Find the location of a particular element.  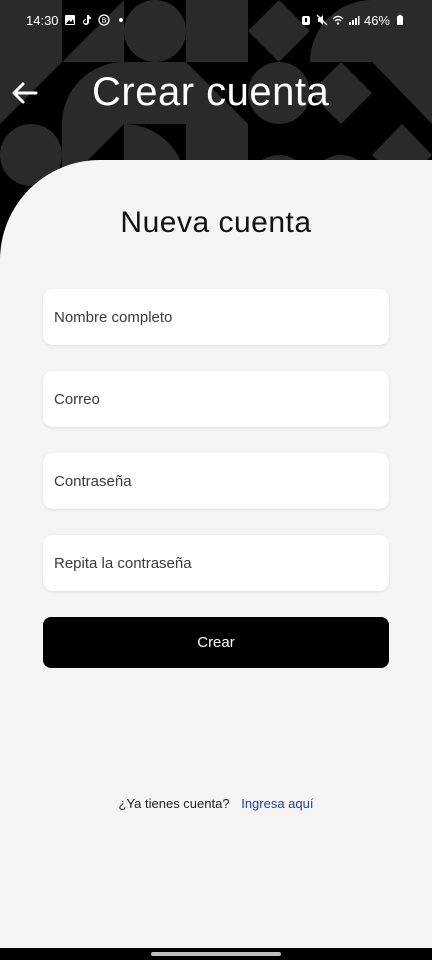

alarm-icon is located at coordinates (305, 20).